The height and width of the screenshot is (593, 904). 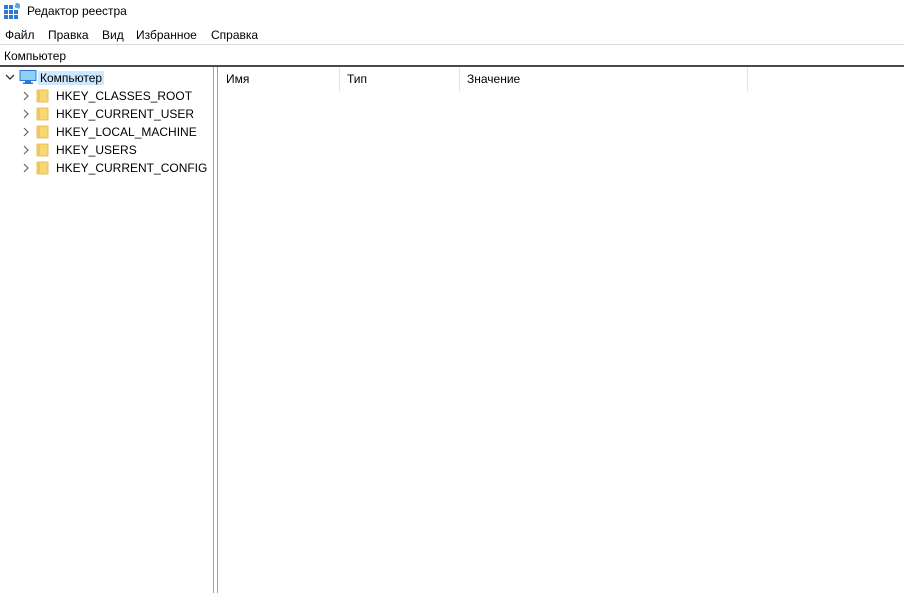 I want to click on splitter-line, so click(x=213, y=330).